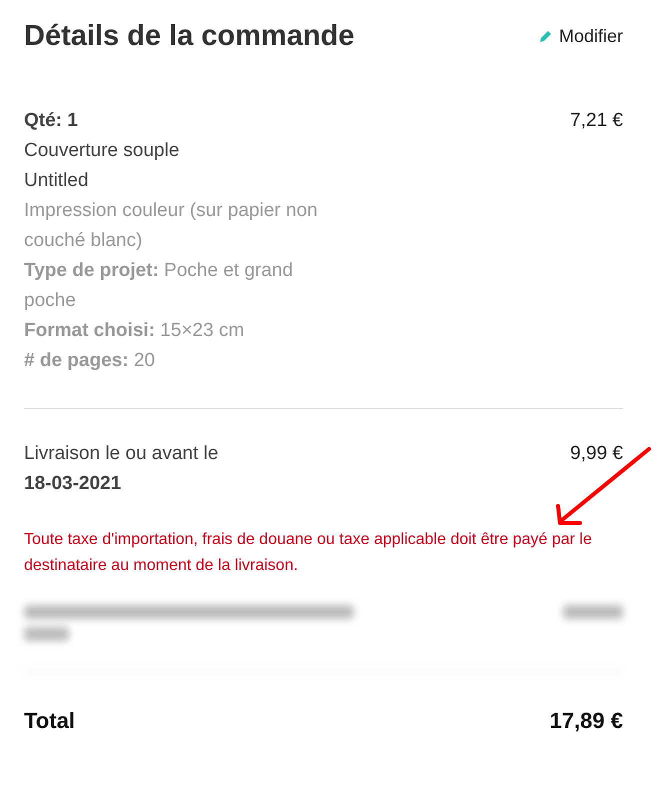 The width and height of the screenshot is (654, 790). Describe the element at coordinates (596, 454) in the screenshot. I see `delivery-price: 9,99 €` at that location.